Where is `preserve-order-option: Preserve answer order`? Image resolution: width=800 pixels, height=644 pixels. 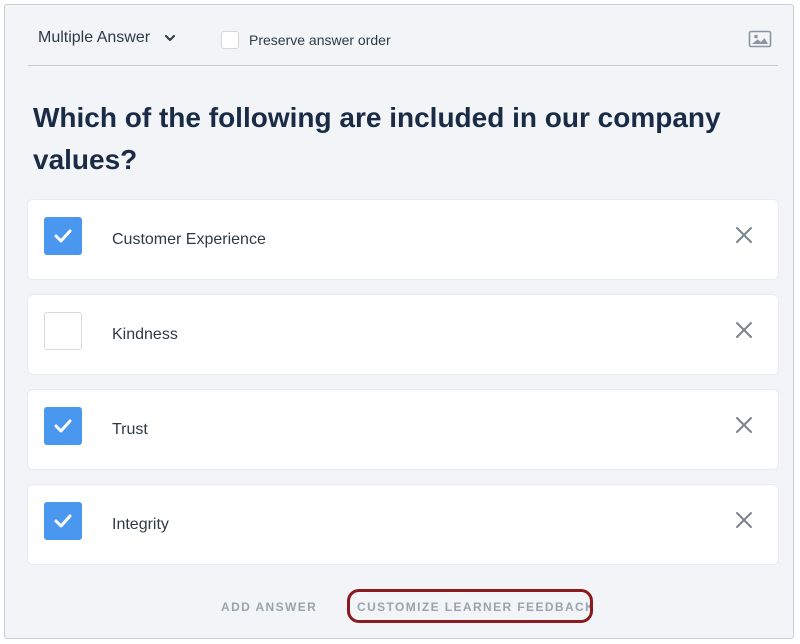 preserve-order-option: Preserve answer order is located at coordinates (306, 40).